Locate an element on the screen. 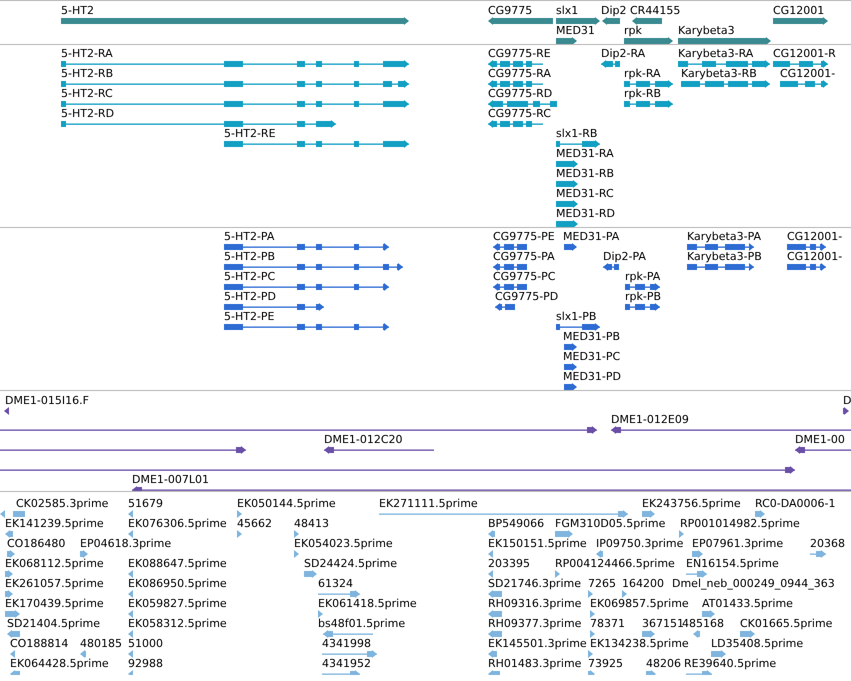  feature-label: BP549066 is located at coordinates (516, 523).